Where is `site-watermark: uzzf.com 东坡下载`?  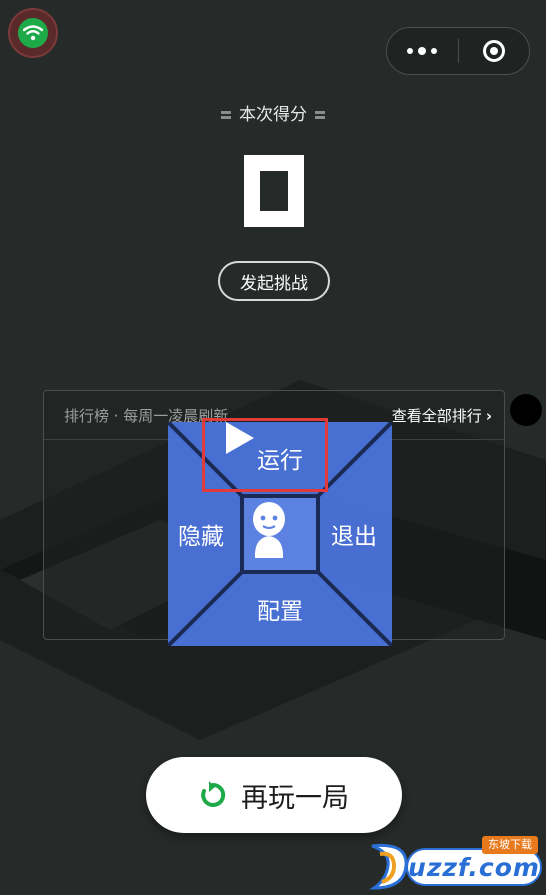 site-watermark: uzzf.com 东坡下载 is located at coordinates (452, 865).